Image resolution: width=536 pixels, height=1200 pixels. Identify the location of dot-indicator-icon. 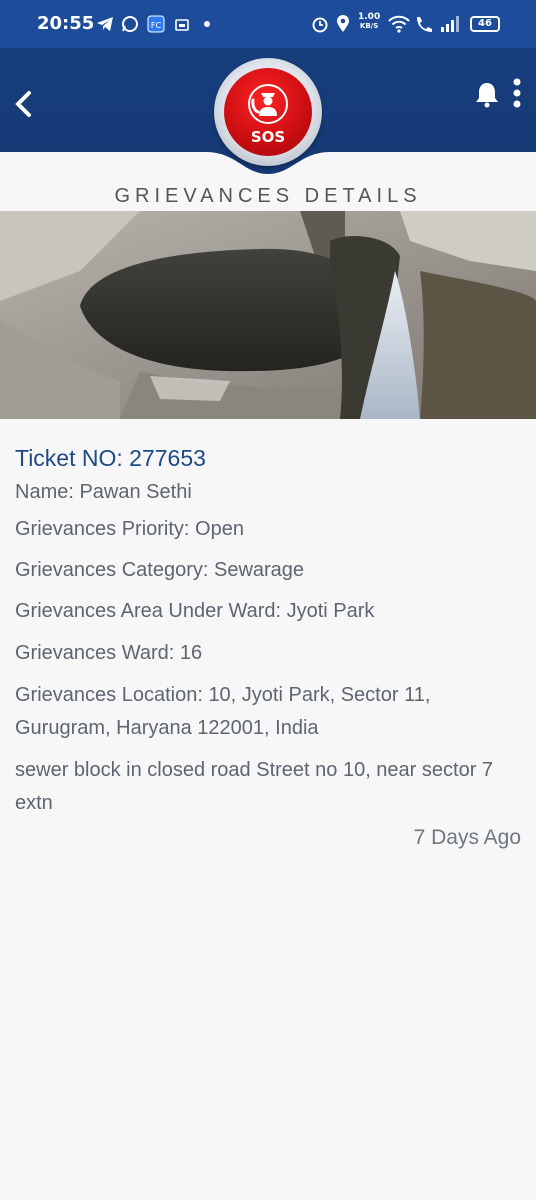
(207, 24).